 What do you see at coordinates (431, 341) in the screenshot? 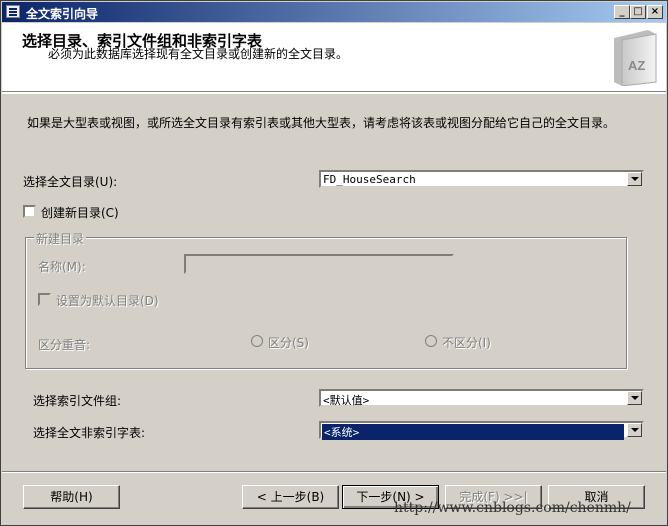
I see `accent-insensitive-radio` at bounding box center [431, 341].